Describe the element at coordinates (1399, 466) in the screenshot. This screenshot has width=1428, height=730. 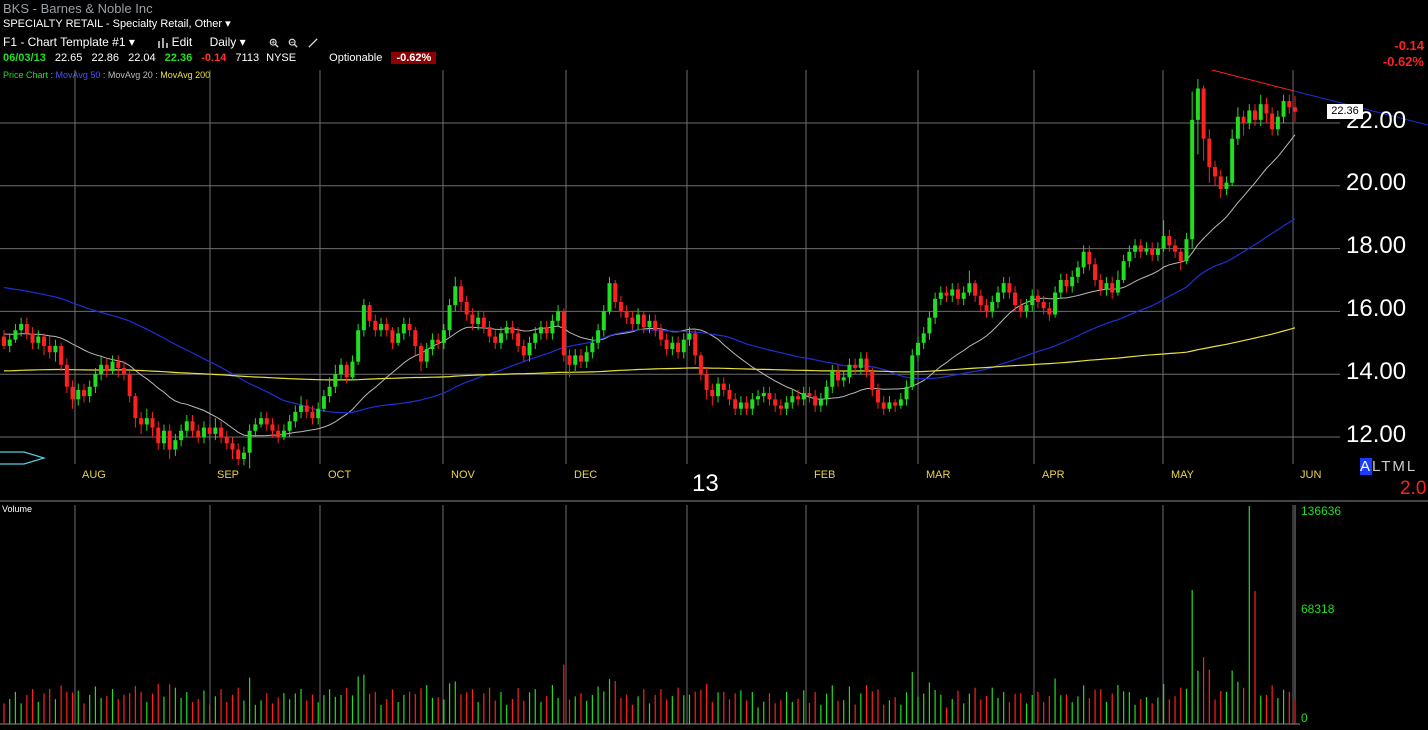
I see `alt-tab-m: M` at that location.